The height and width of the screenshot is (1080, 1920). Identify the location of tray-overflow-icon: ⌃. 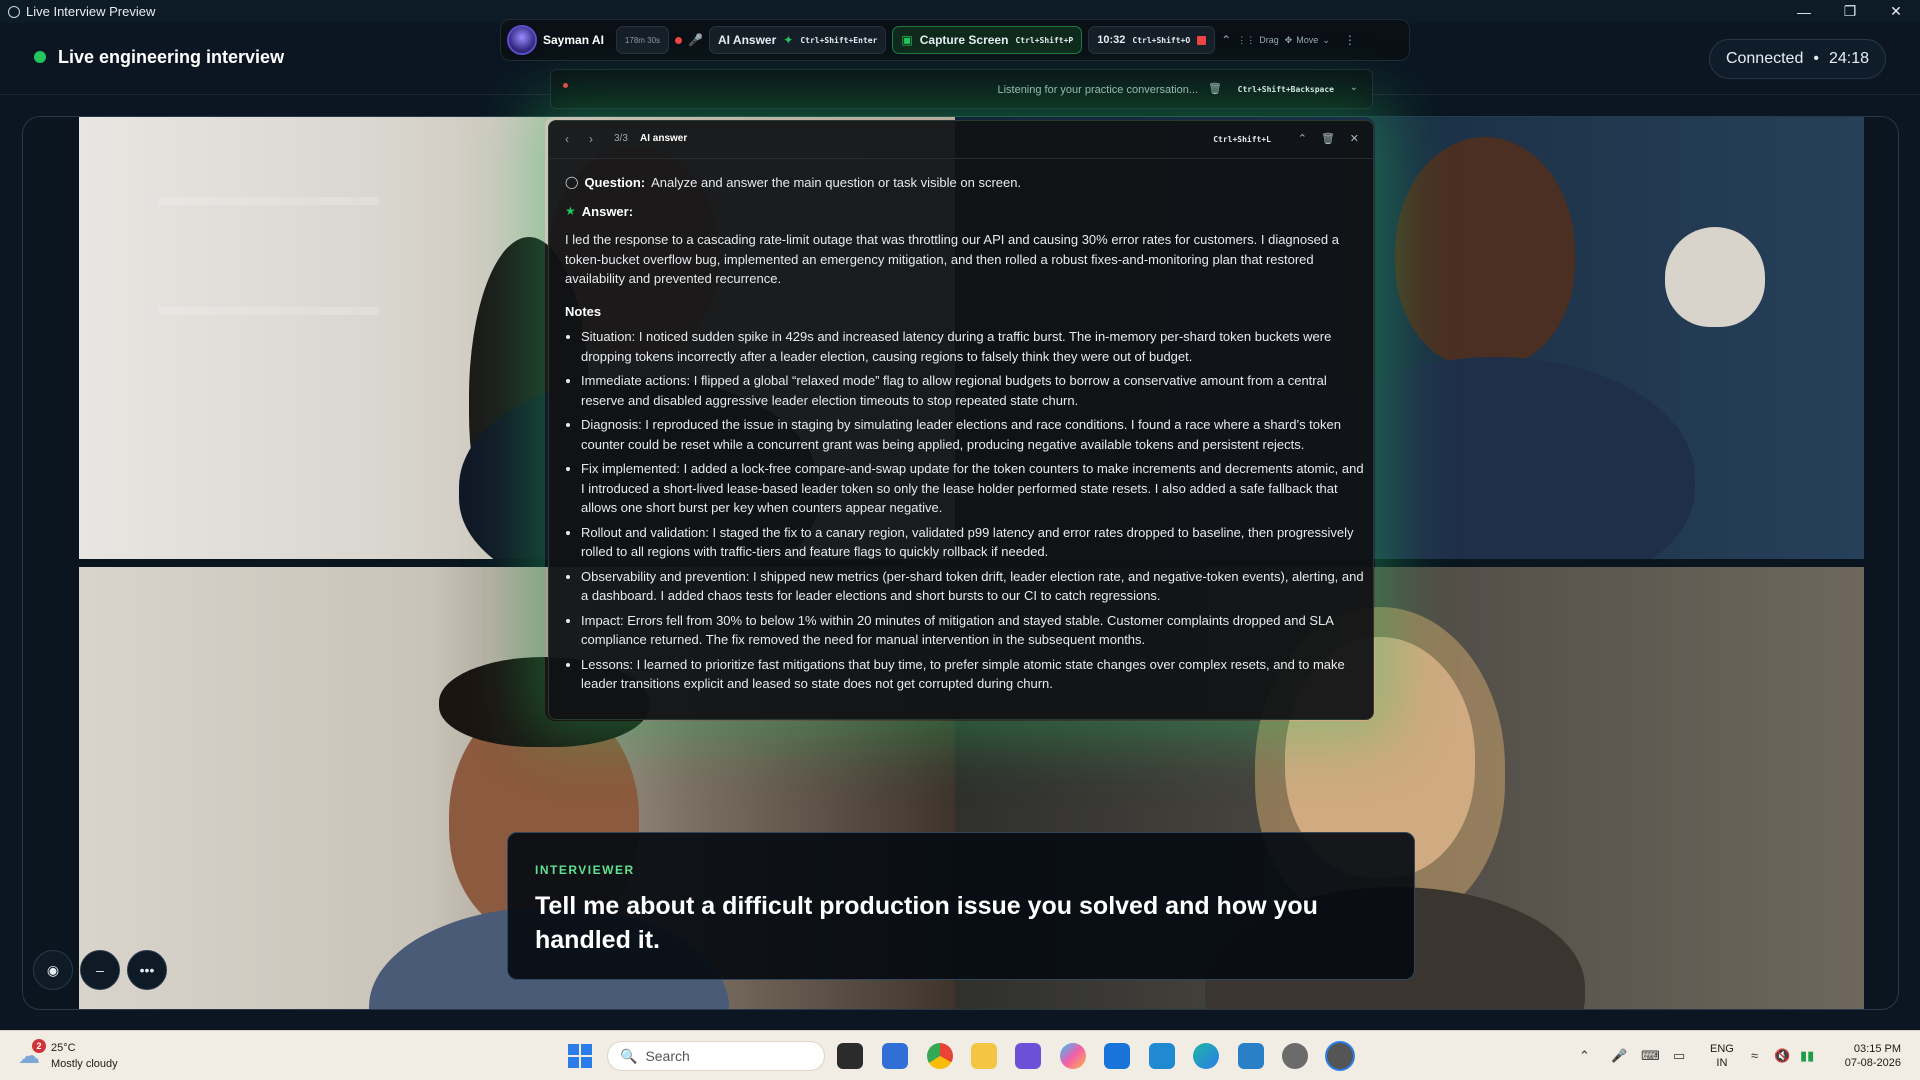
(1584, 1056).